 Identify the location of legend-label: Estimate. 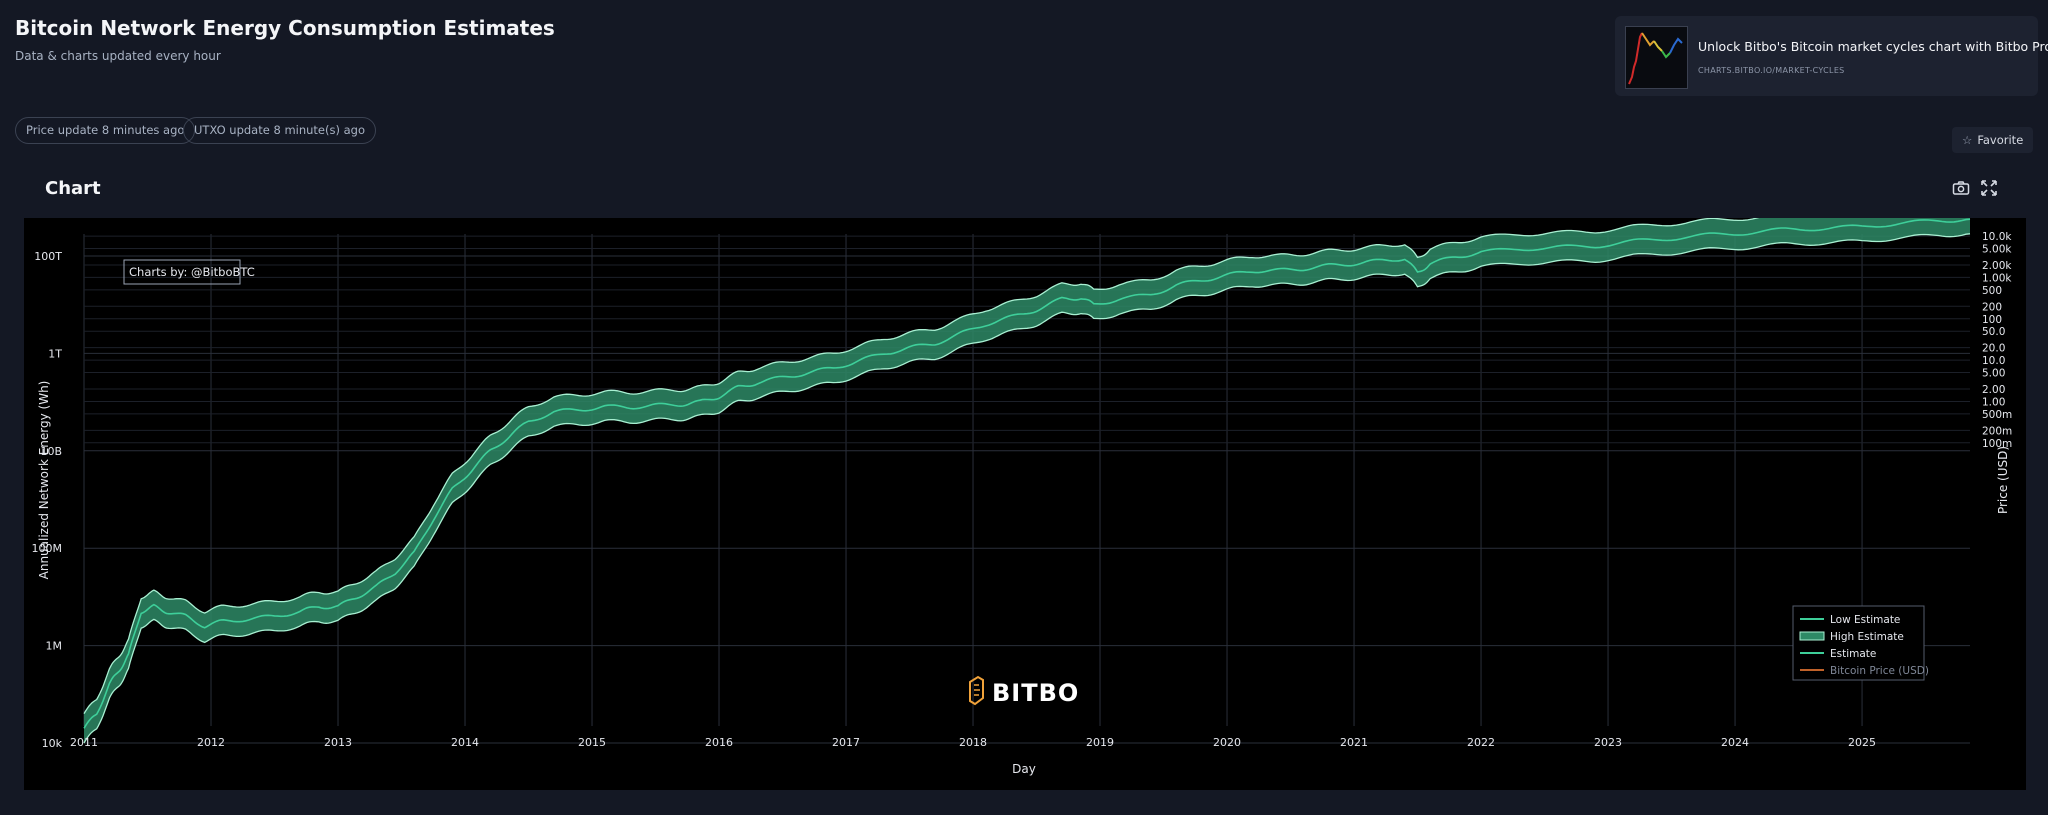
(1853, 654).